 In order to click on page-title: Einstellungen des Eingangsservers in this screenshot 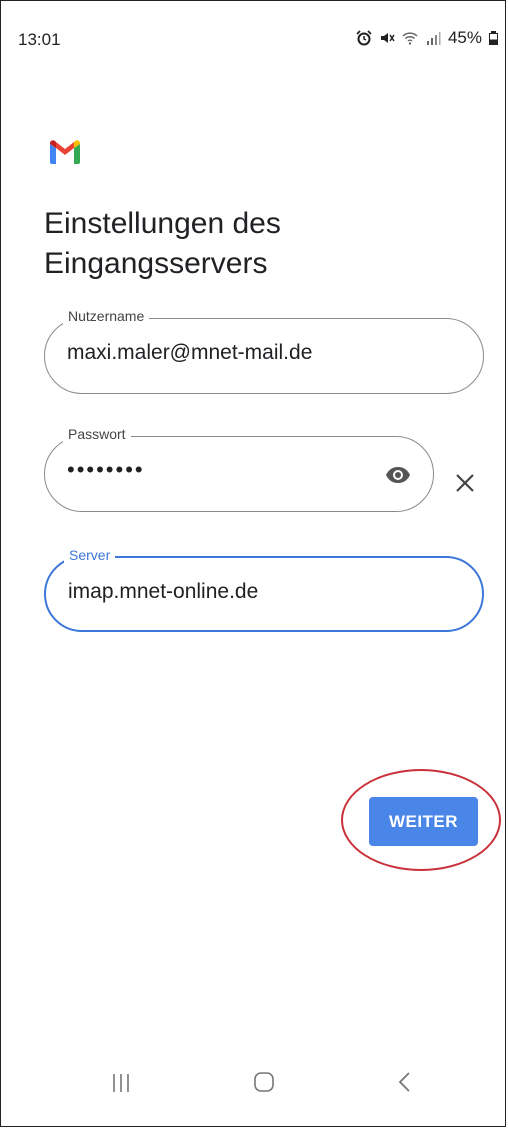, I will do `click(162, 243)`.